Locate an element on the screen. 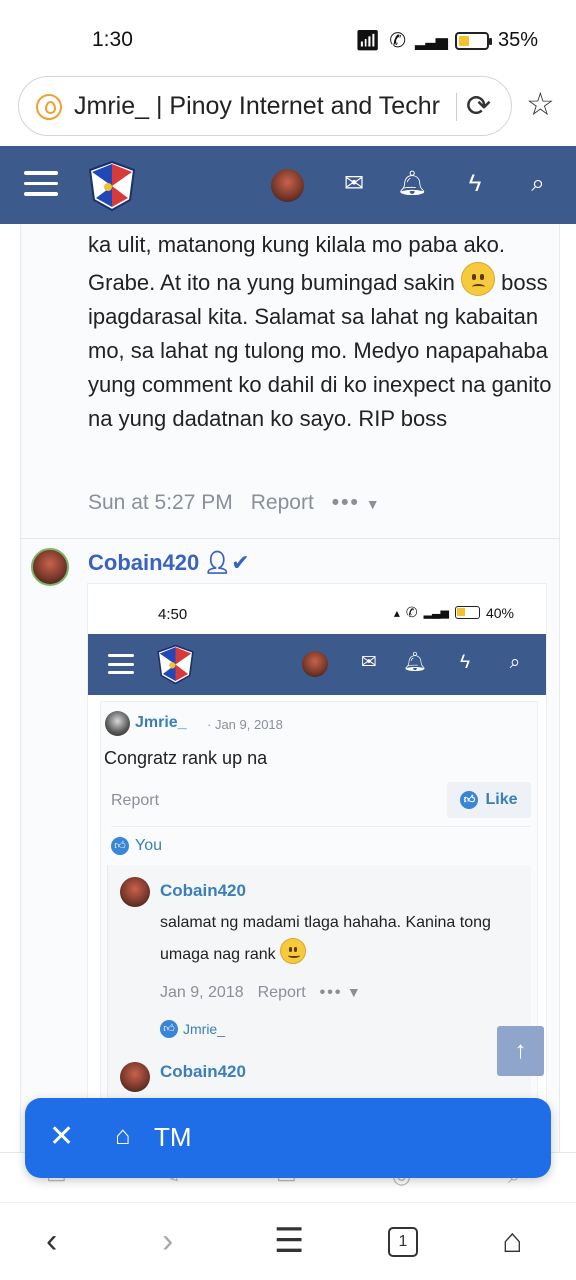 The width and height of the screenshot is (576, 1280). reply-author: Cobain420 👤︎✔ is located at coordinates (169, 563).